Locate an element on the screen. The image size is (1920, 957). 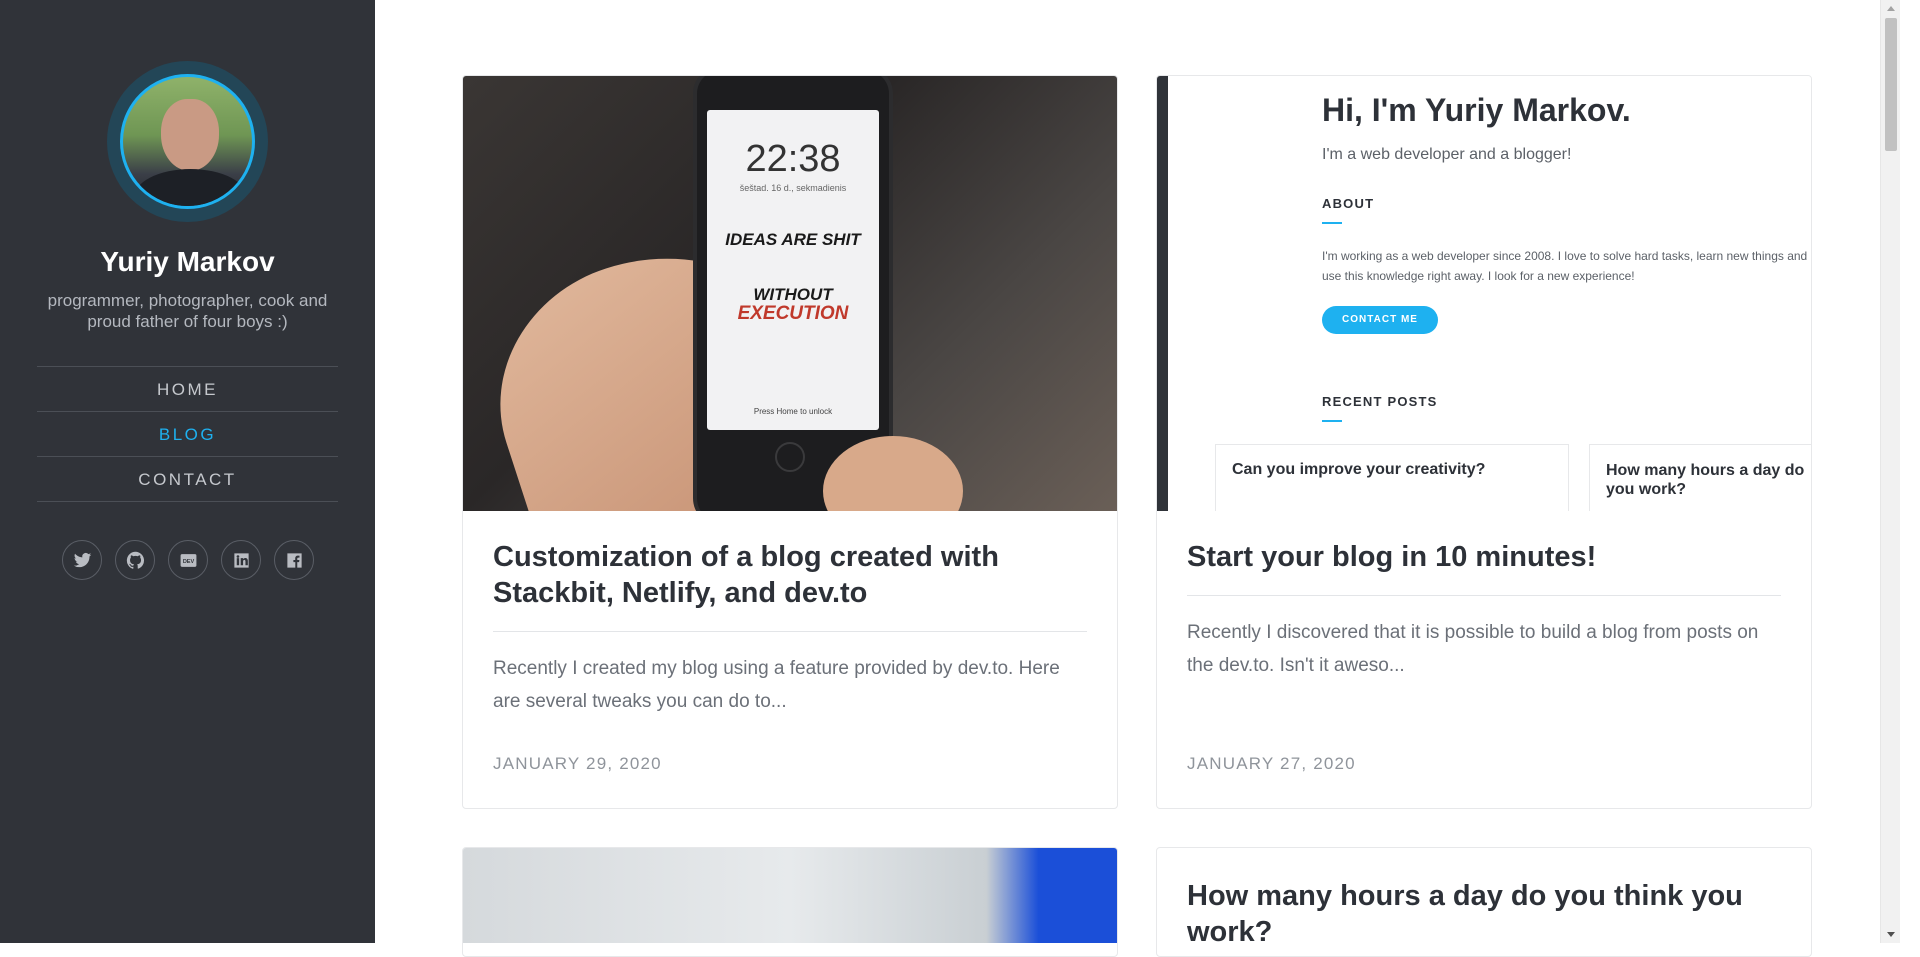
facebook-icon is located at coordinates (294, 560).